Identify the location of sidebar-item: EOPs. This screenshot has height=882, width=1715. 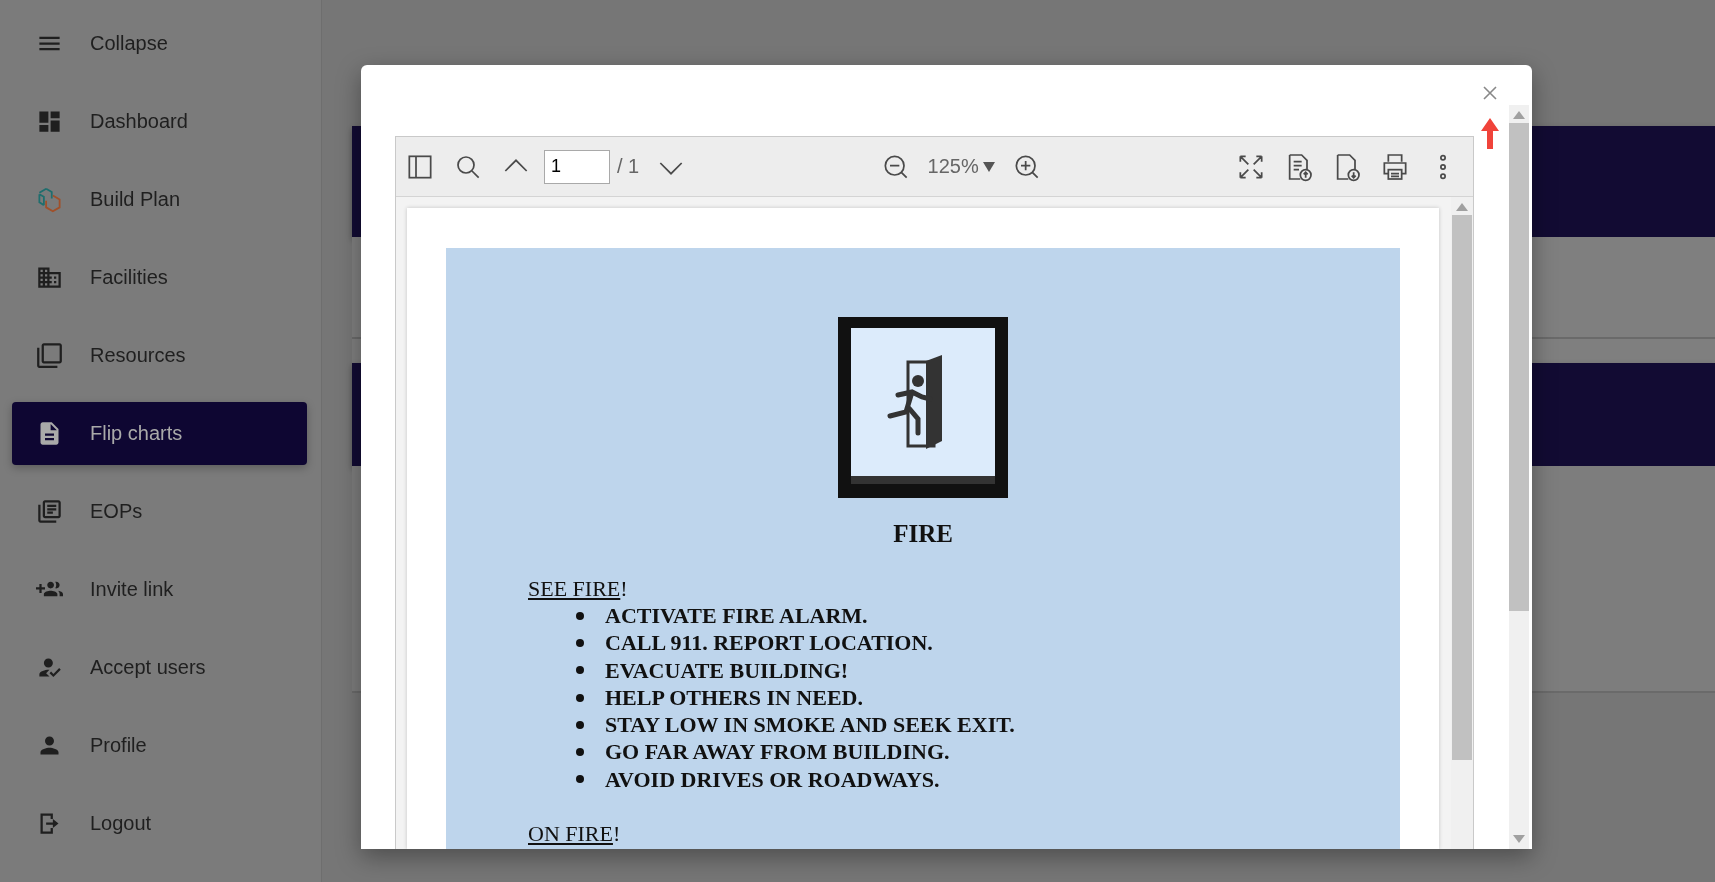
(159, 511).